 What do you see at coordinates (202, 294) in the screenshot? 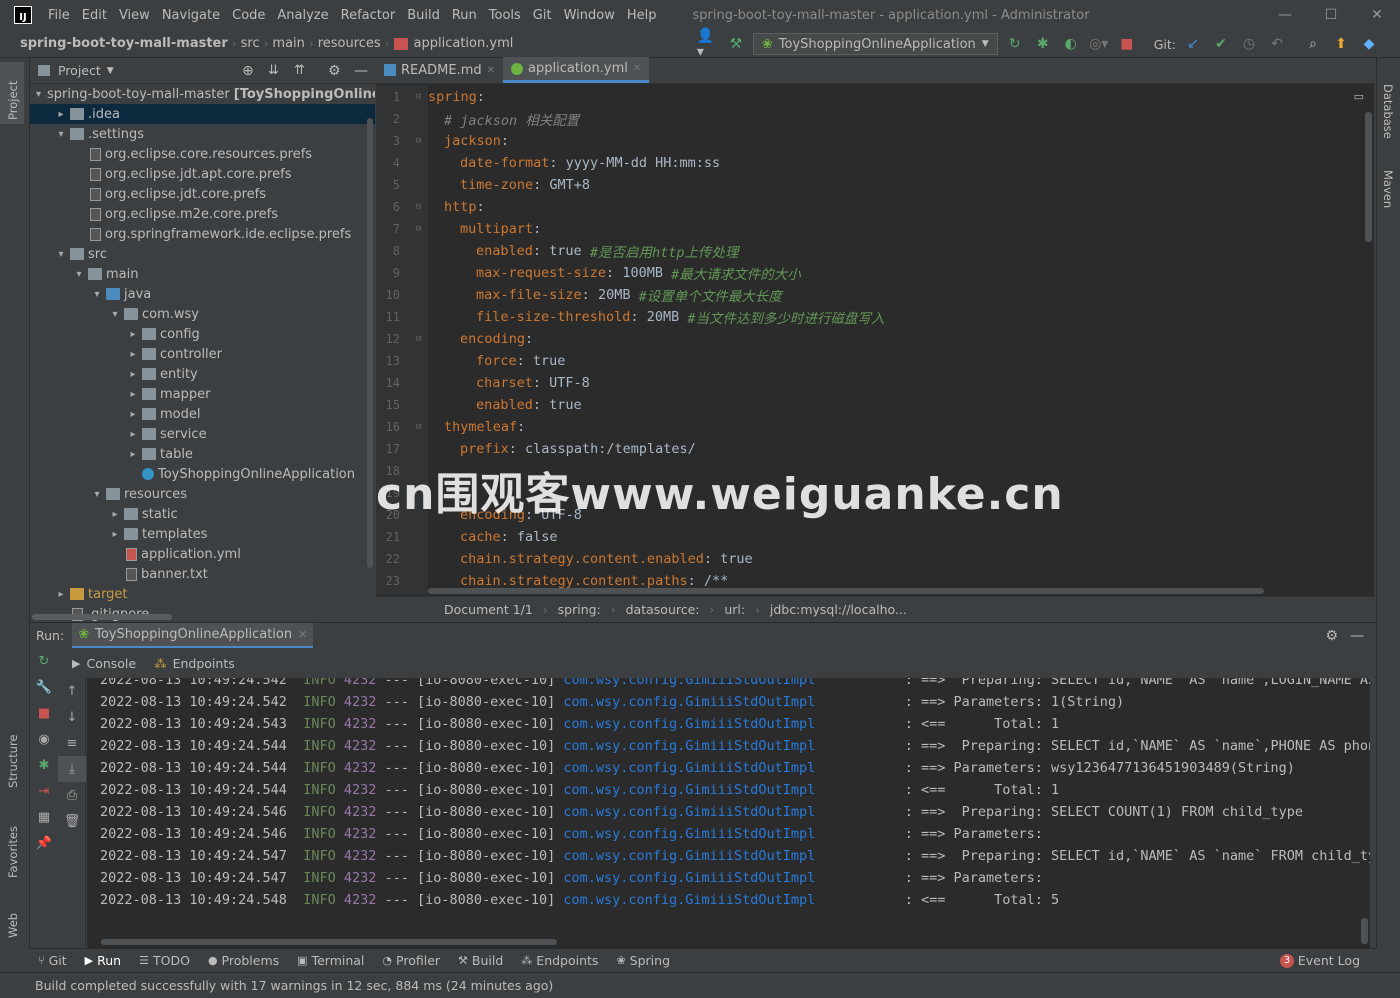
I see `tree-node: ▾ java` at bounding box center [202, 294].